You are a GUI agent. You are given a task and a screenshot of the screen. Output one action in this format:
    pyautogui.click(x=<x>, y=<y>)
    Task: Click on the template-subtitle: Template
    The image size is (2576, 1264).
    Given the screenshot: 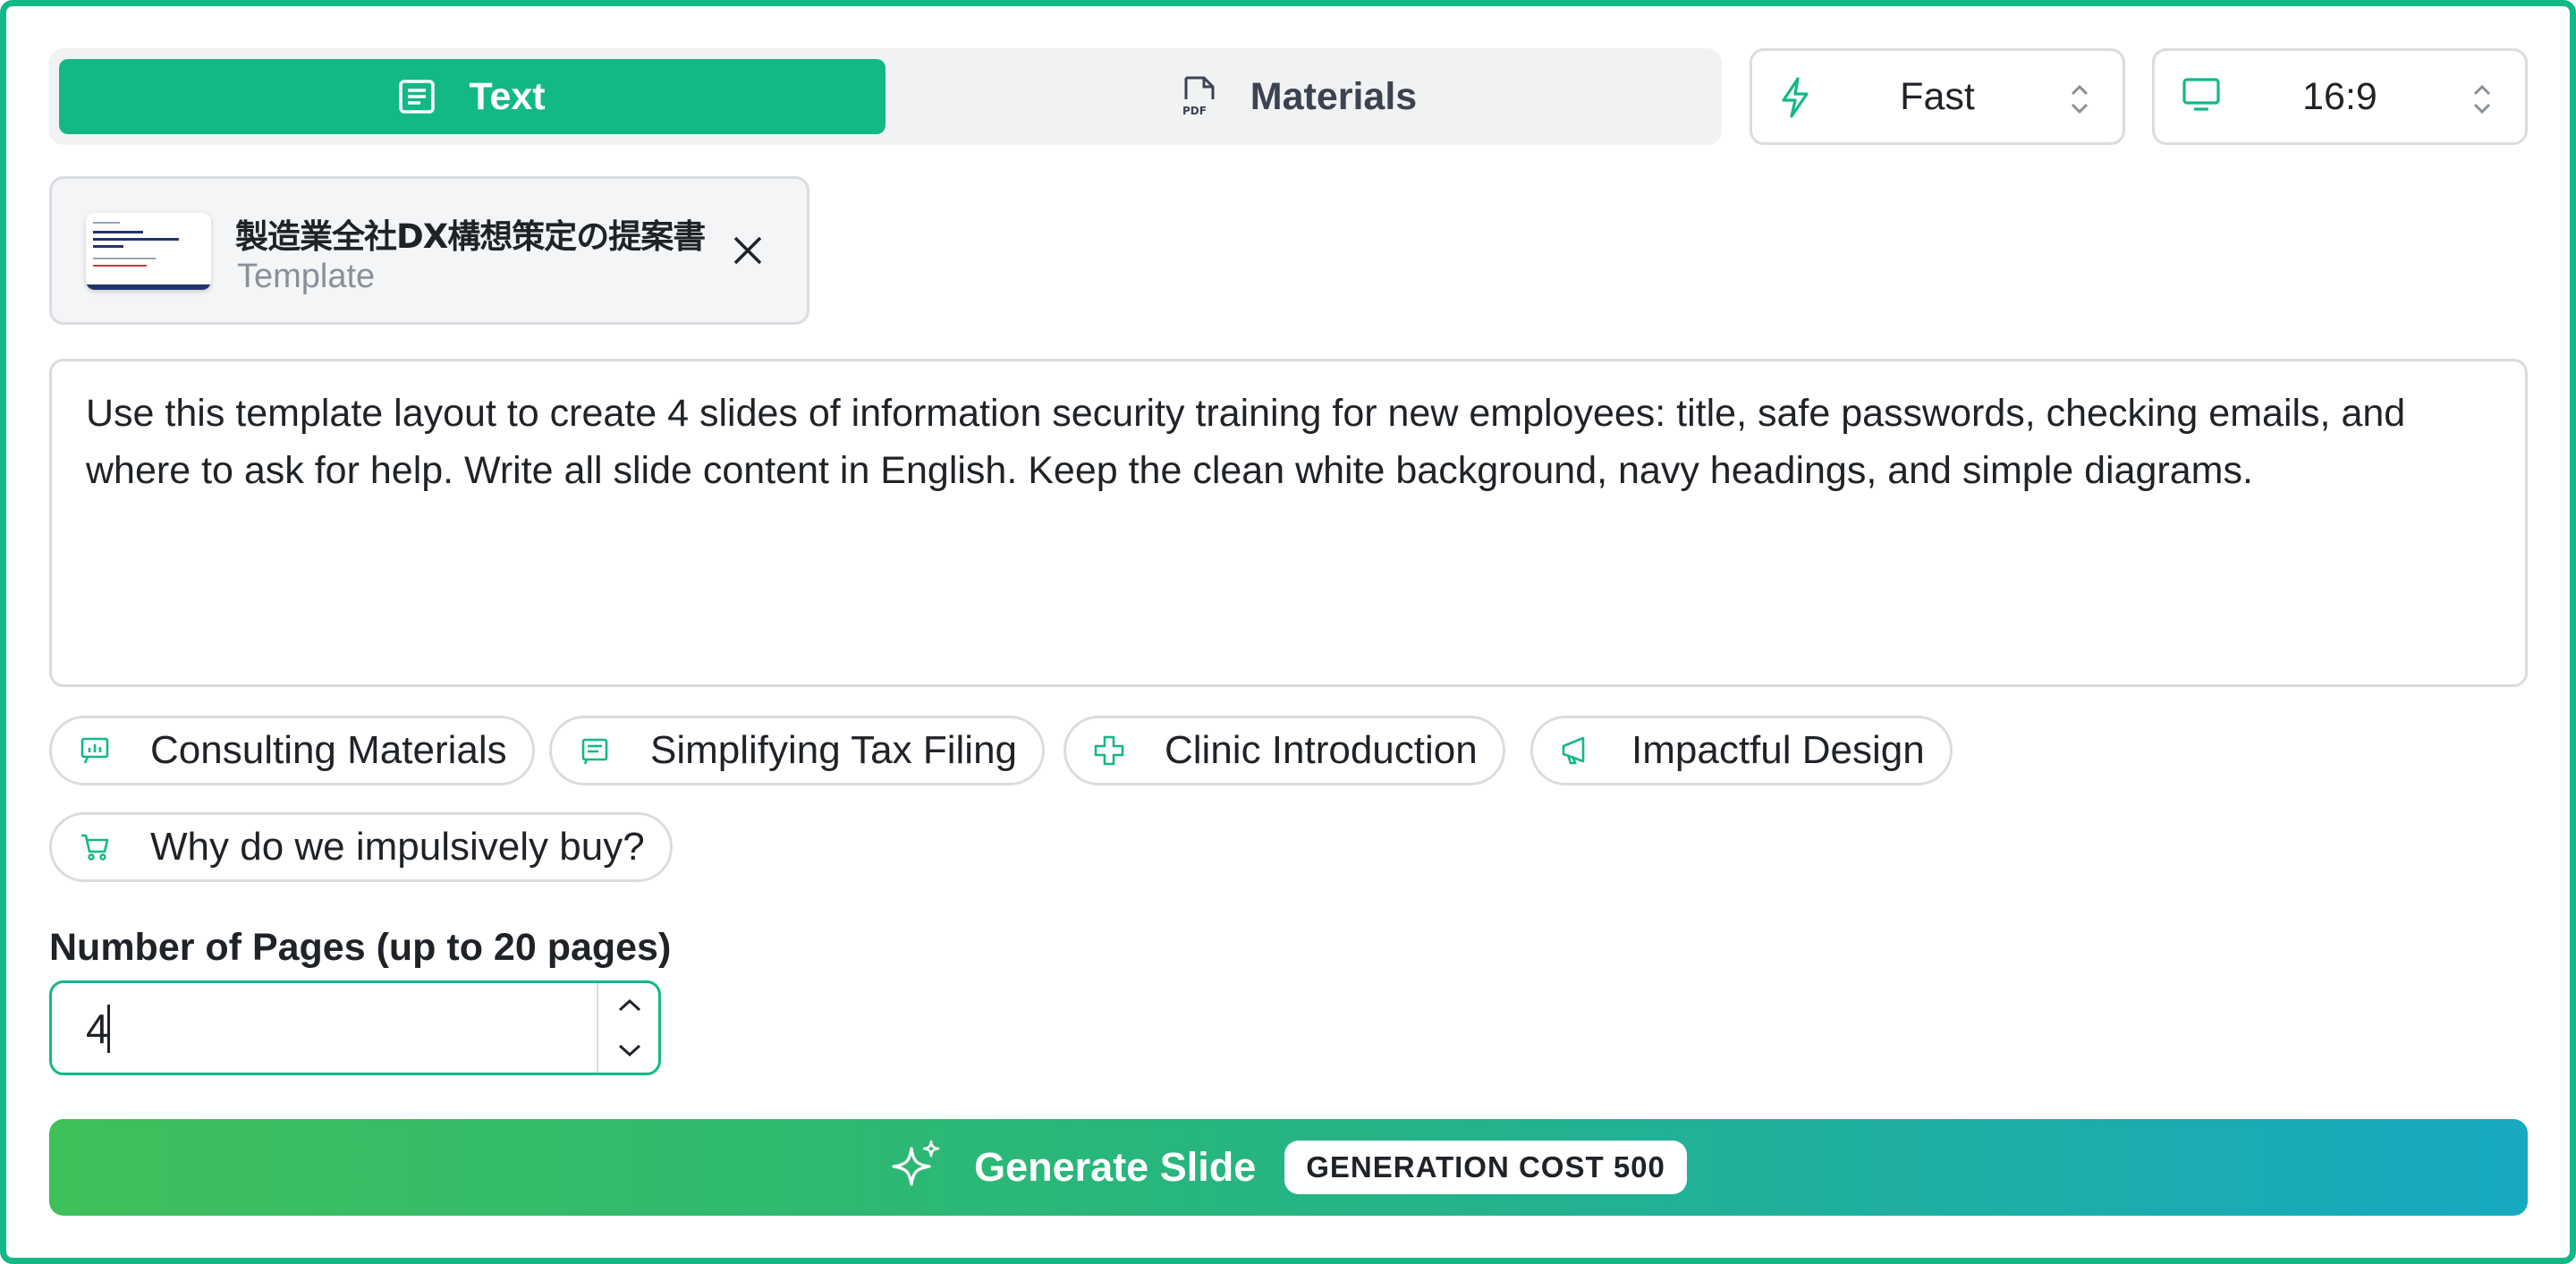 What is the action you would take?
    pyautogui.click(x=306, y=276)
    